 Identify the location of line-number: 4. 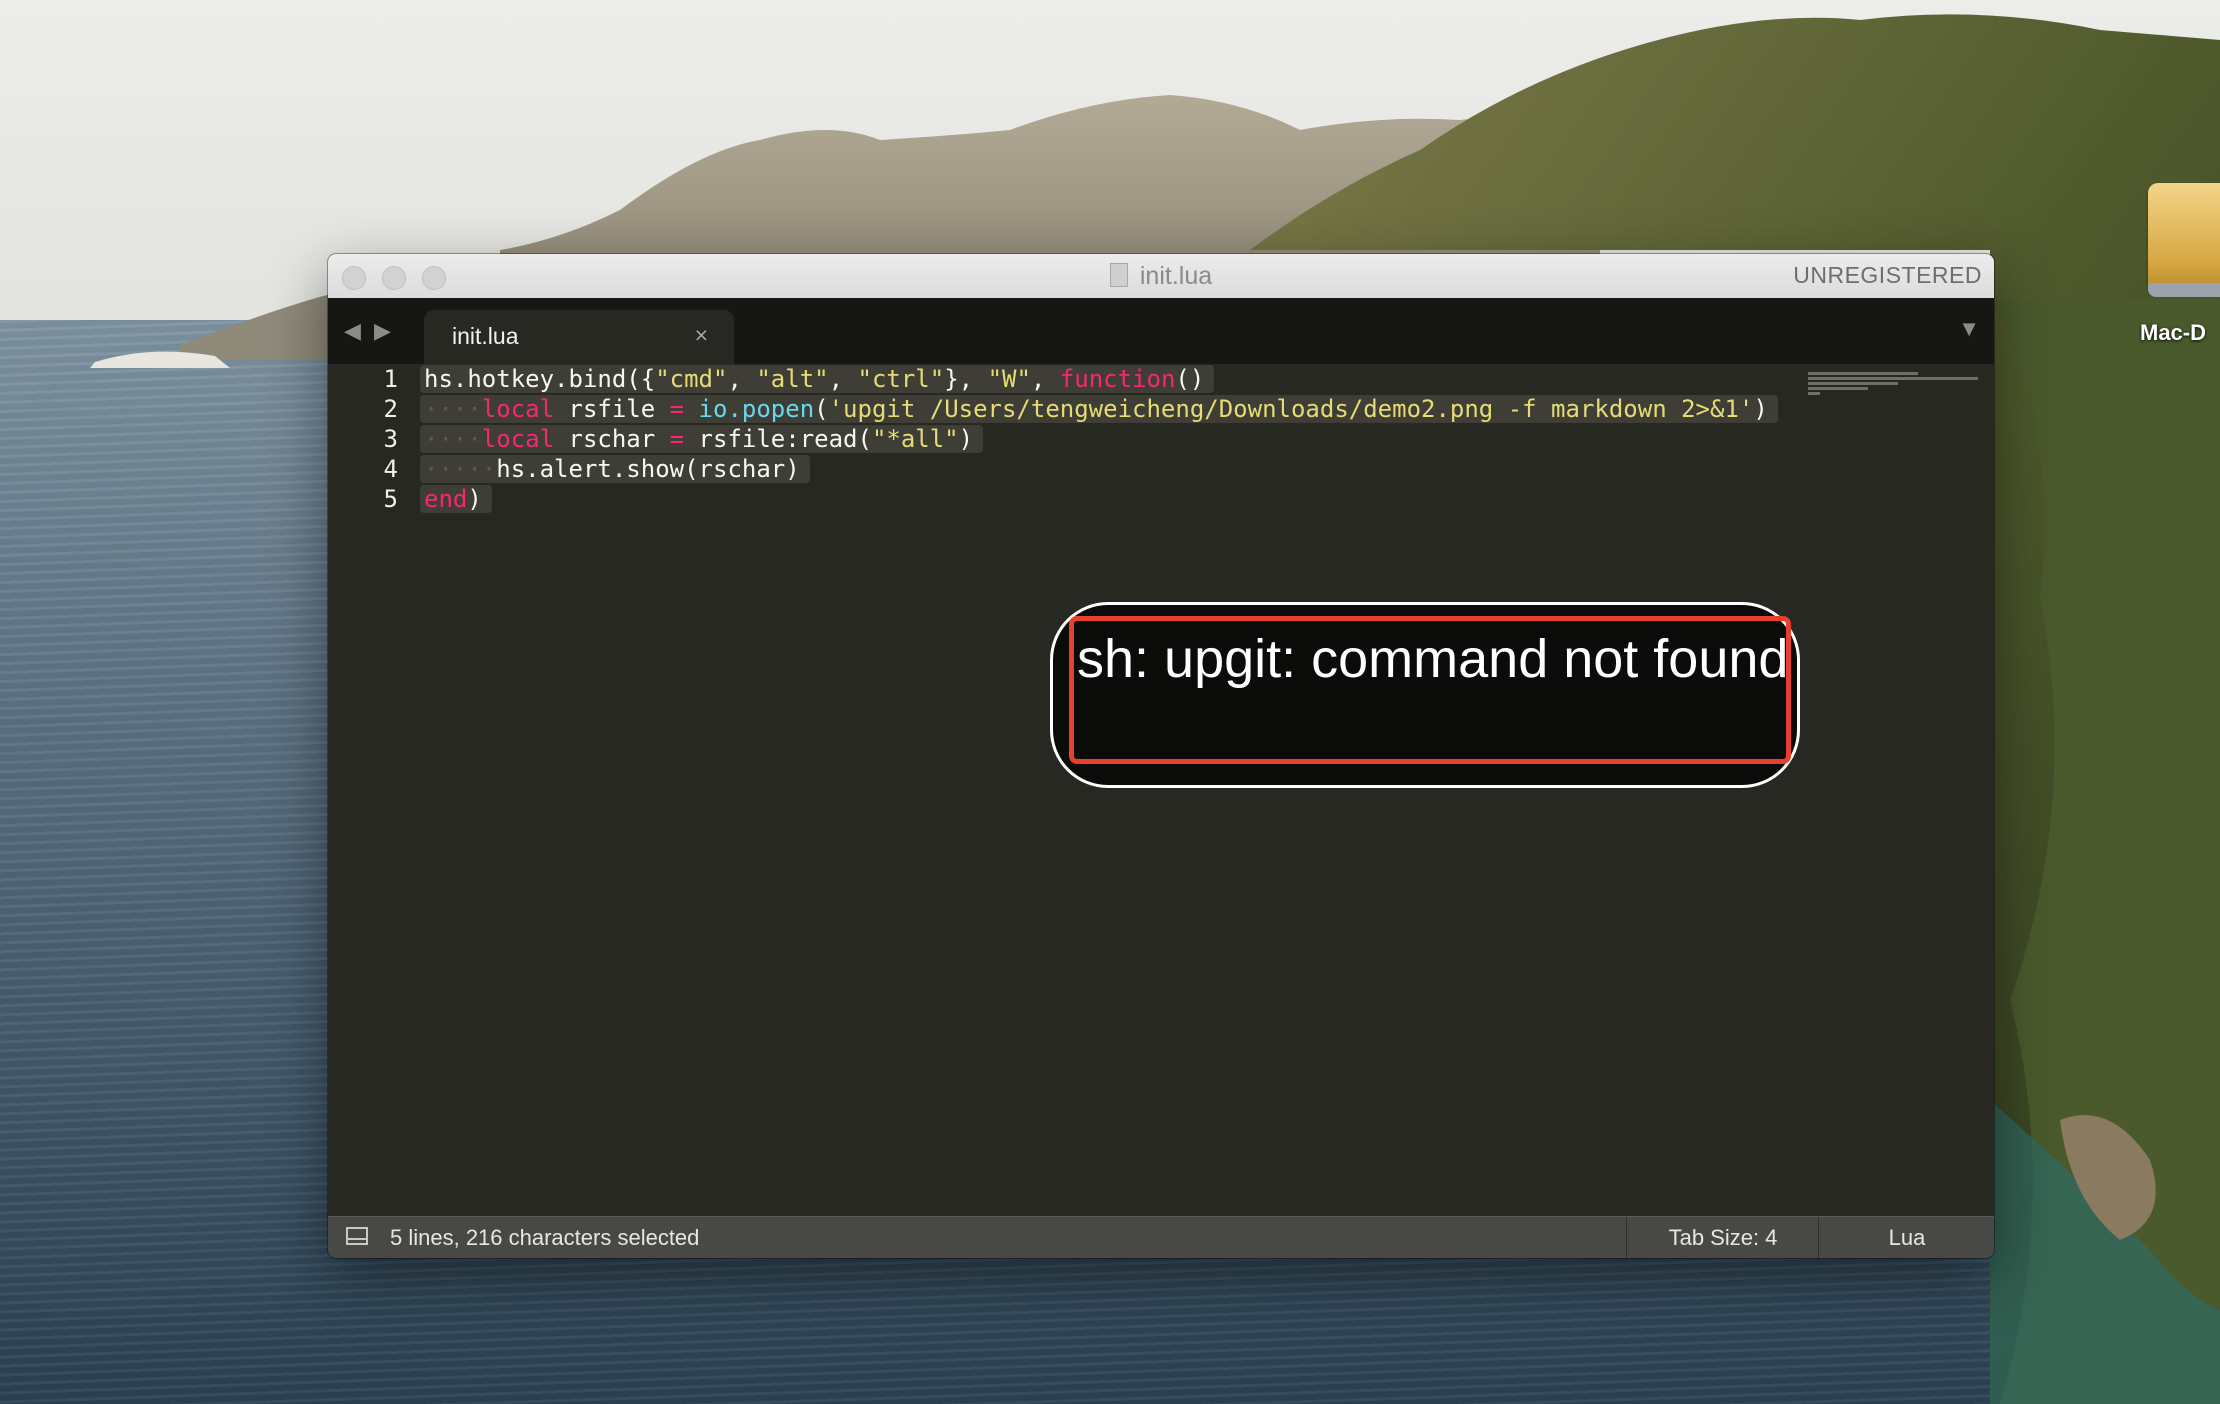
(390, 469).